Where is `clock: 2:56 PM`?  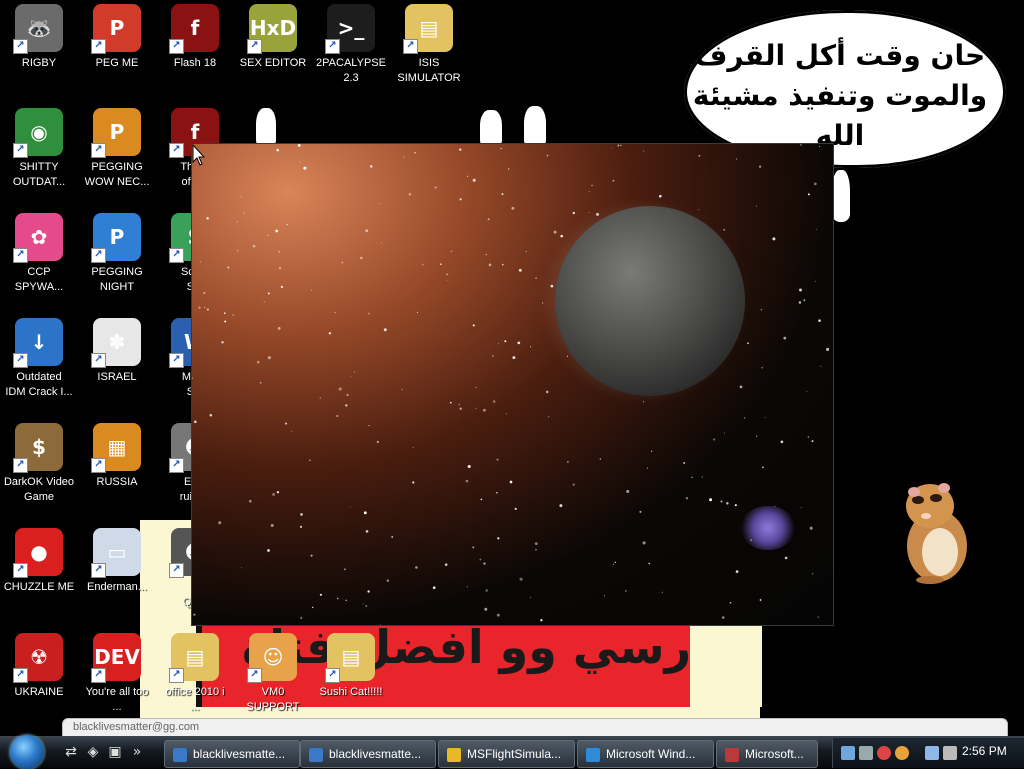 clock: 2:56 PM is located at coordinates (984, 751).